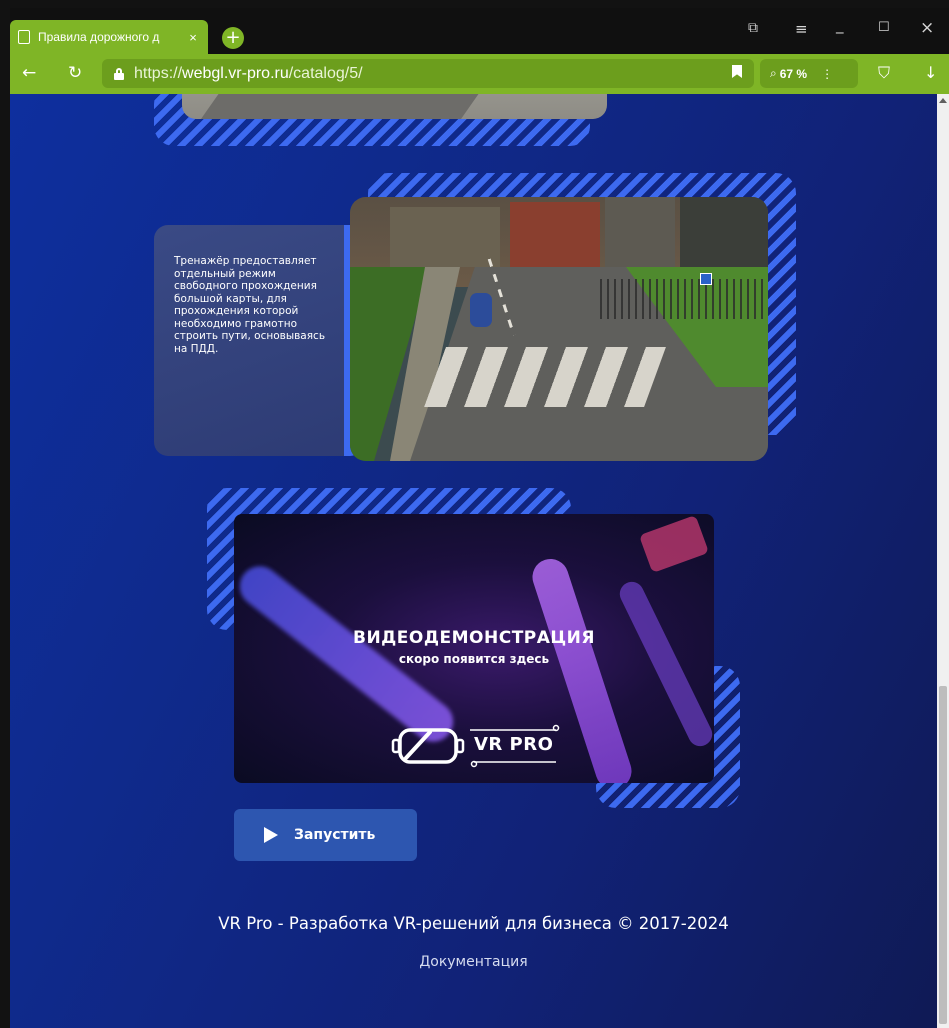  What do you see at coordinates (793, 73) in the screenshot?
I see `zoom-level: 67 %` at bounding box center [793, 73].